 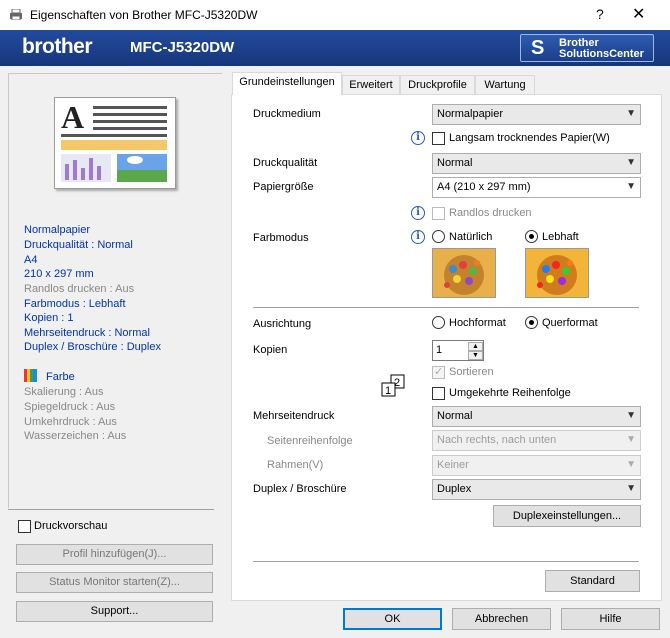 What do you see at coordinates (31, 260) in the screenshot?
I see `summary-size: A4` at bounding box center [31, 260].